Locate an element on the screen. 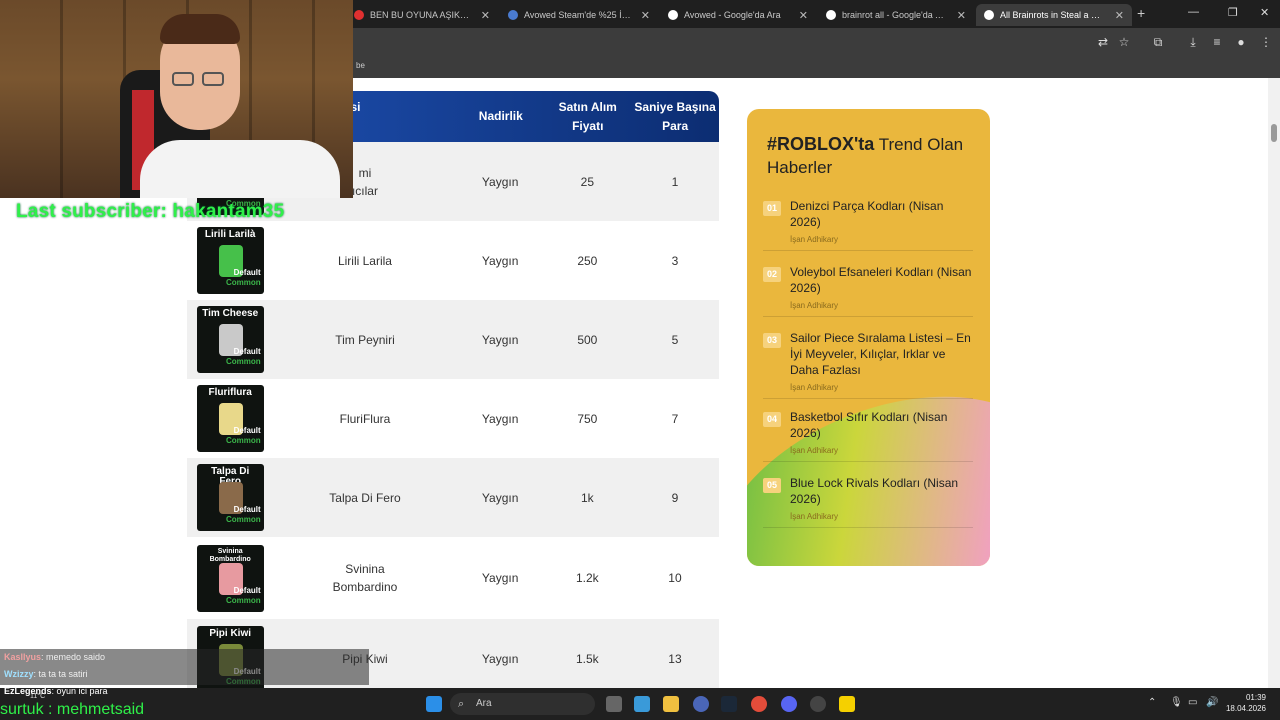 This screenshot has height=720, width=1280. translate-icon: ⇄ is located at coordinates (1103, 42).